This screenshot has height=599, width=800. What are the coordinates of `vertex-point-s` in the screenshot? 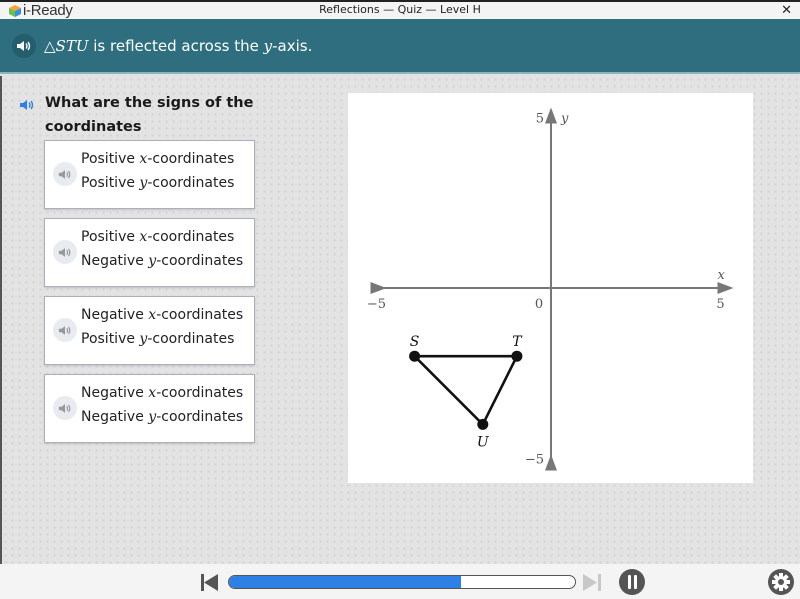 It's located at (415, 356).